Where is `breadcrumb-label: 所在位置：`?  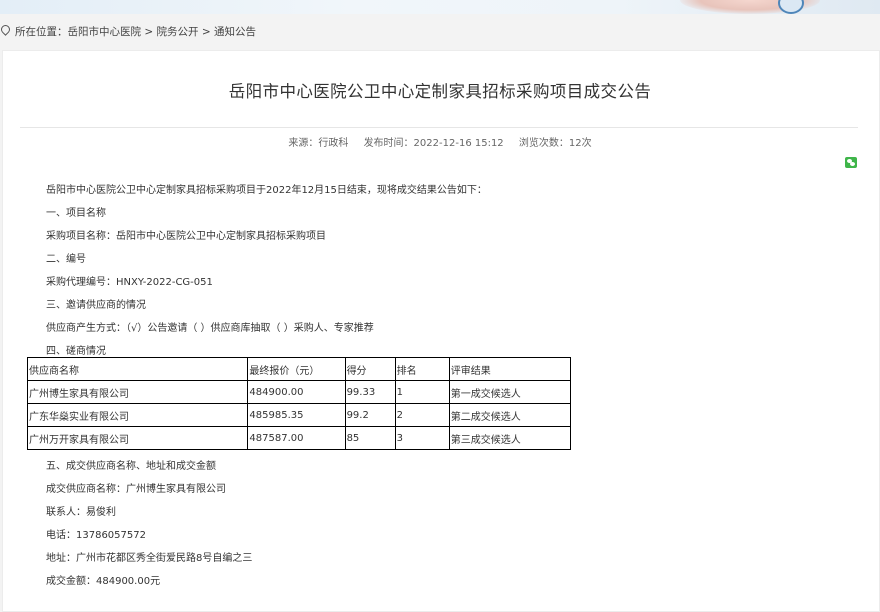
breadcrumb-label: 所在位置： is located at coordinates (41, 32).